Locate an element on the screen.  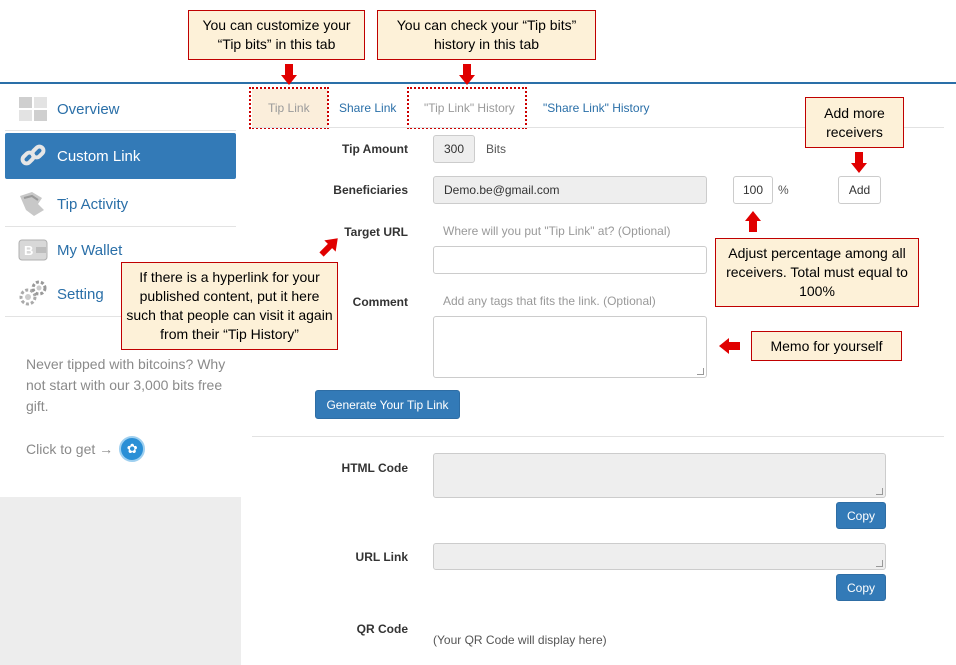
sidebar-item-overview: Overview is located at coordinates (120, 109).